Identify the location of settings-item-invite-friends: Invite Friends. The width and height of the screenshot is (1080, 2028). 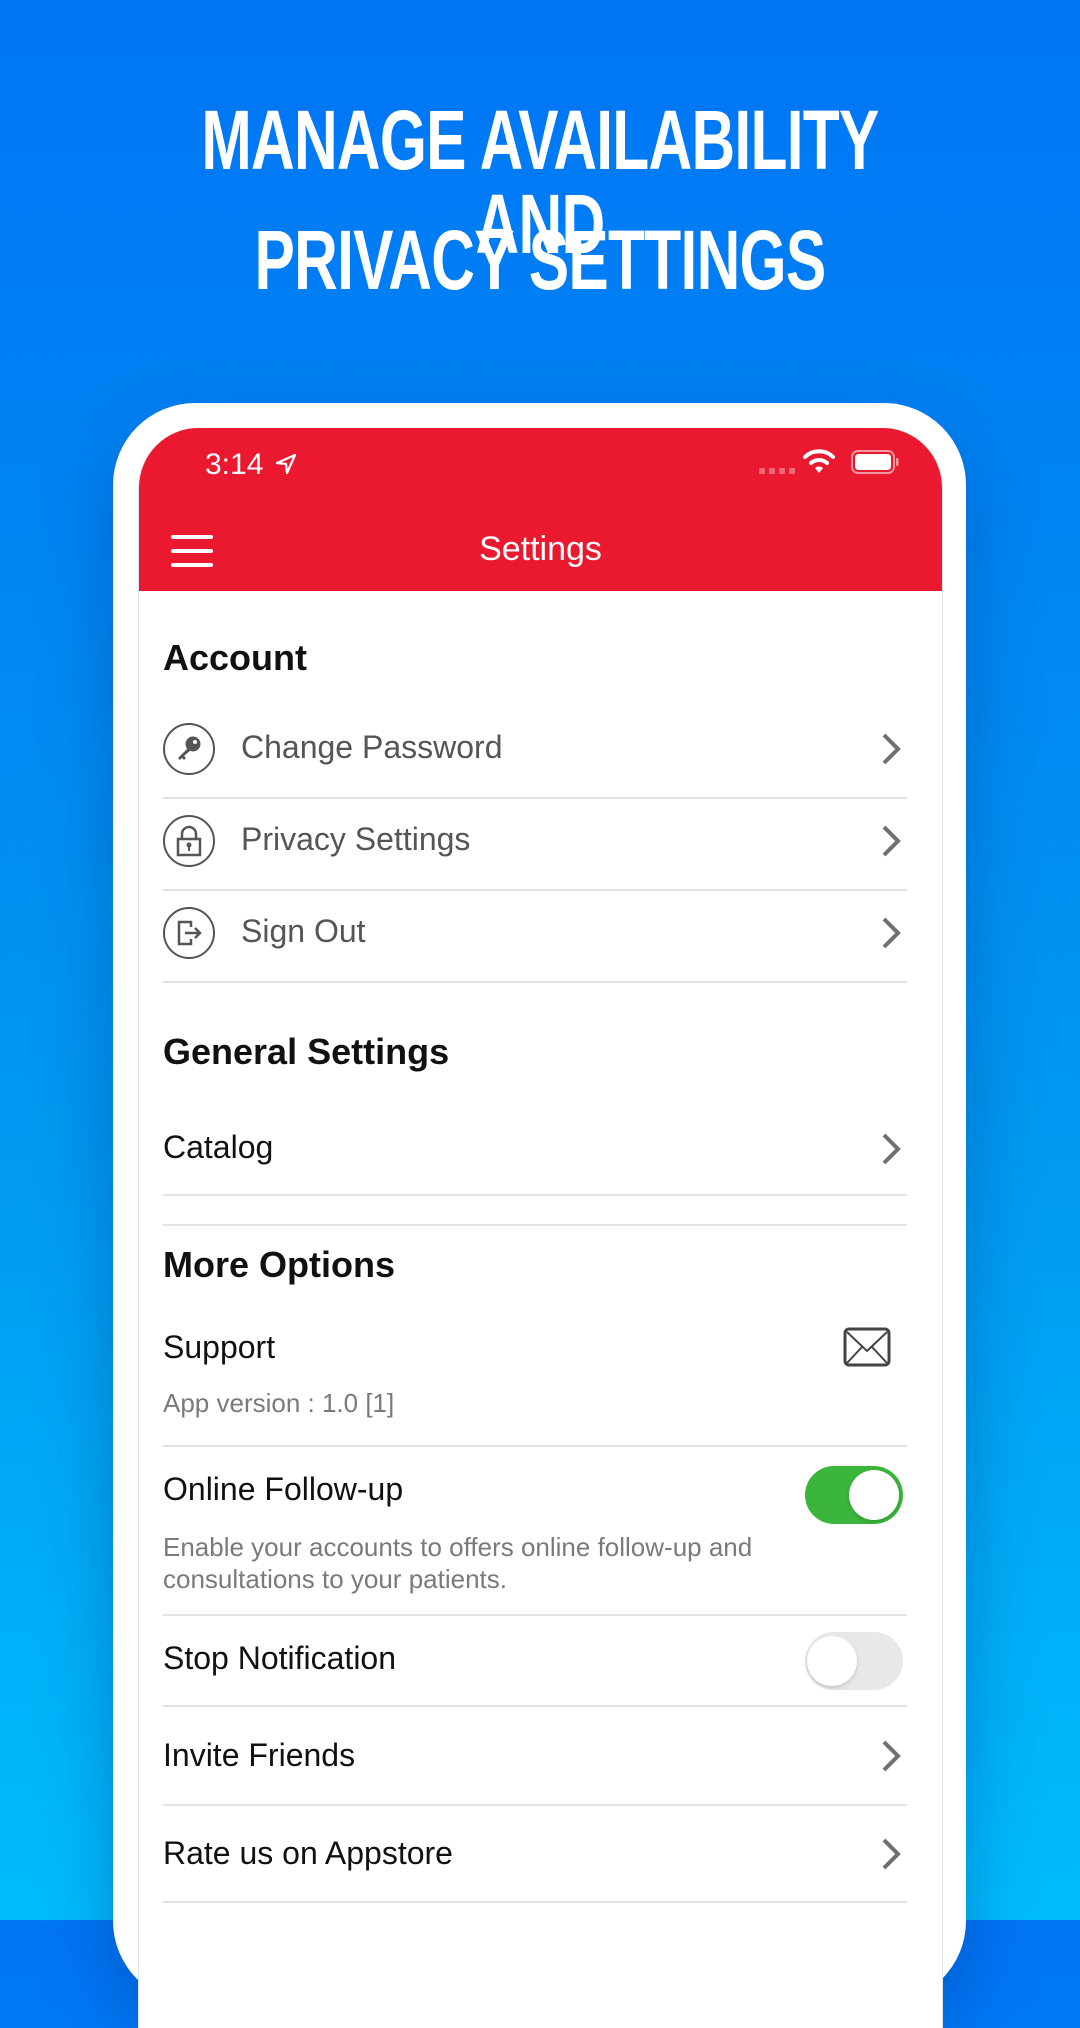
(535, 1755).